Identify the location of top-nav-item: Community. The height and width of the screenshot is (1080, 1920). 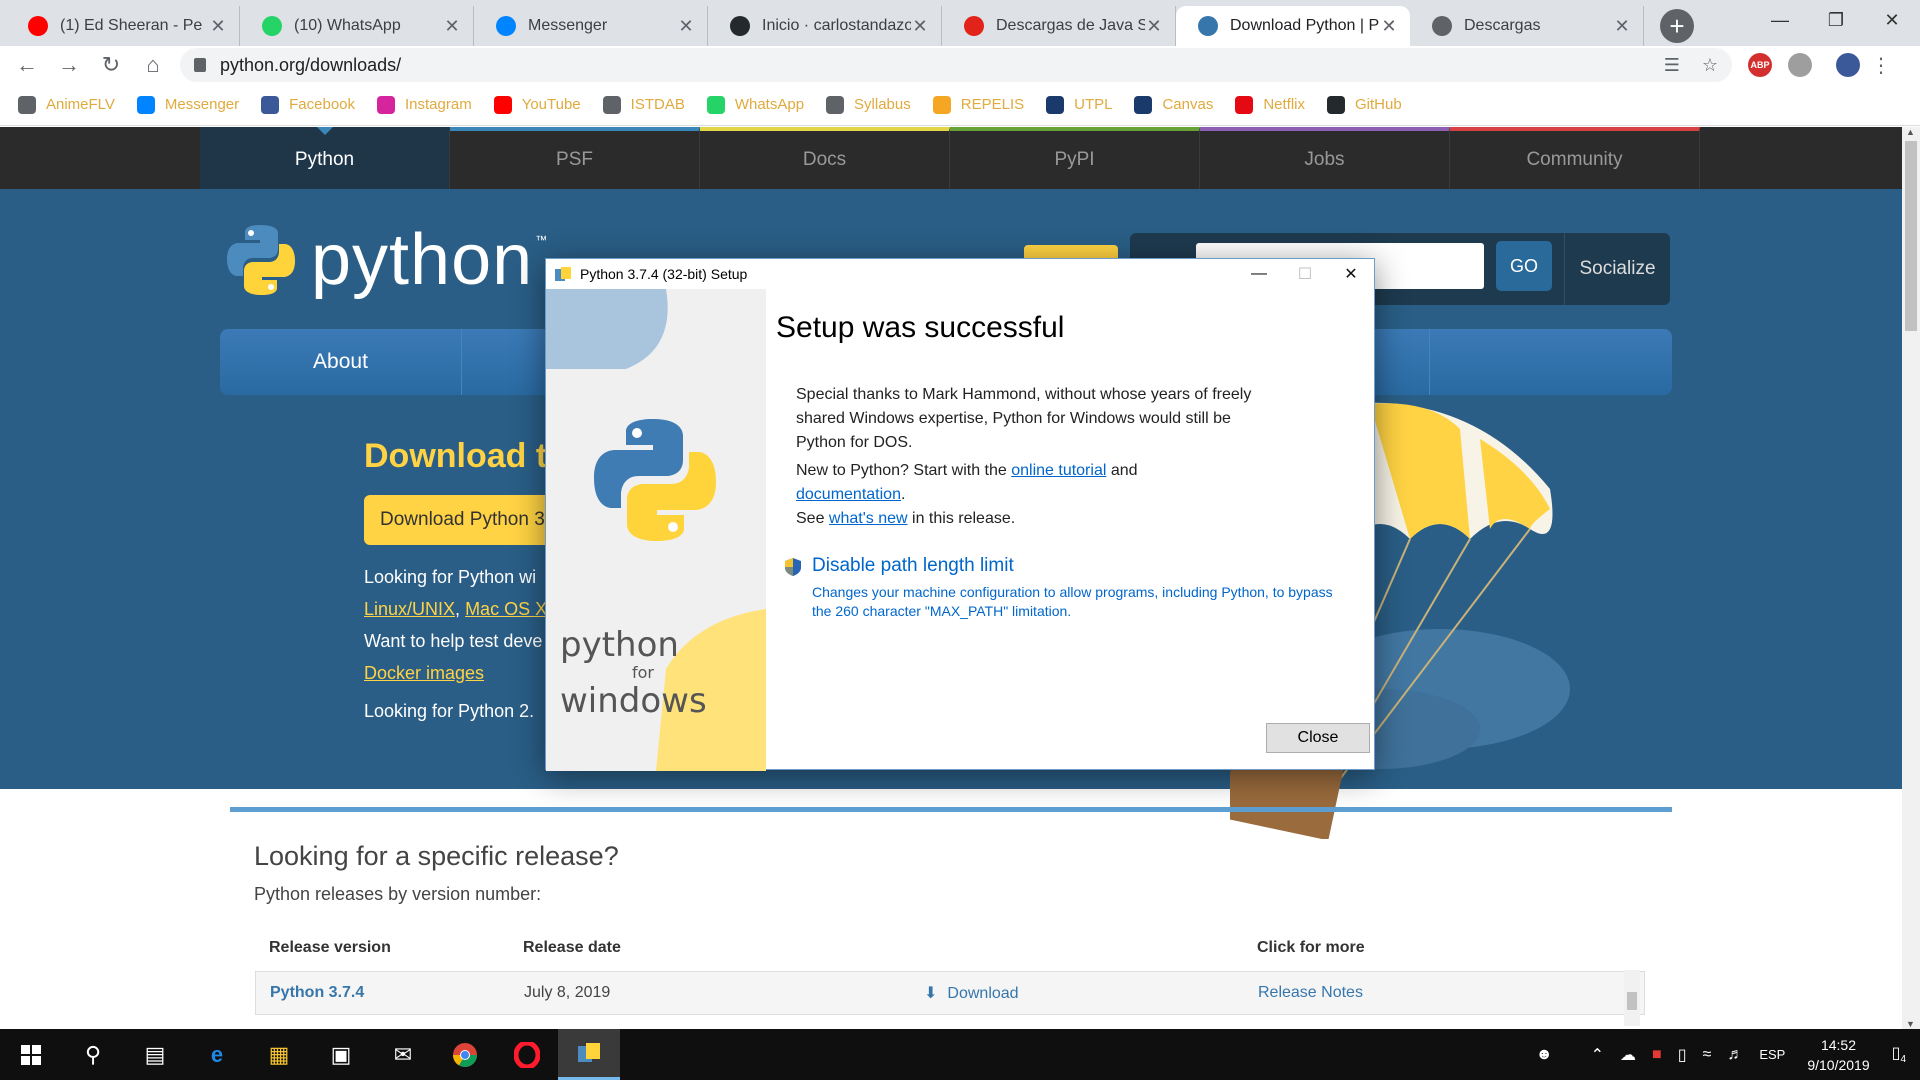
(1575, 158).